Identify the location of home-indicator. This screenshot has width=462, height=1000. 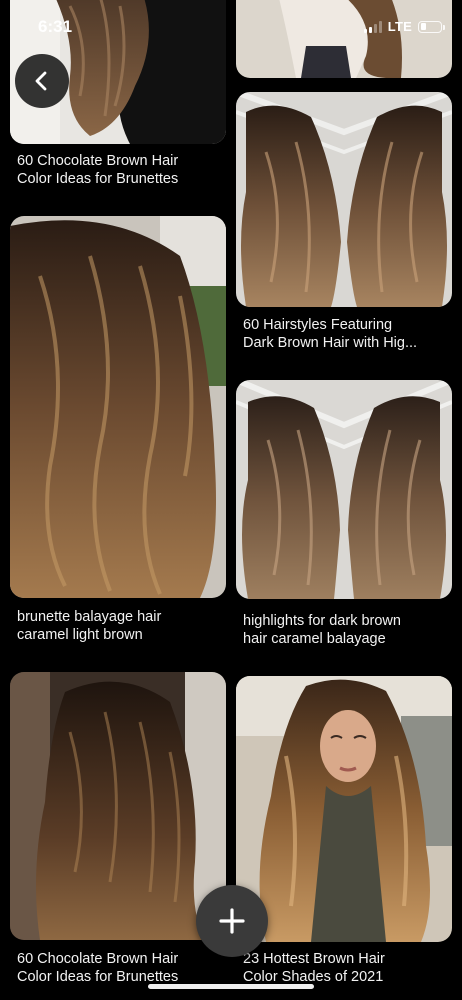
(231, 986).